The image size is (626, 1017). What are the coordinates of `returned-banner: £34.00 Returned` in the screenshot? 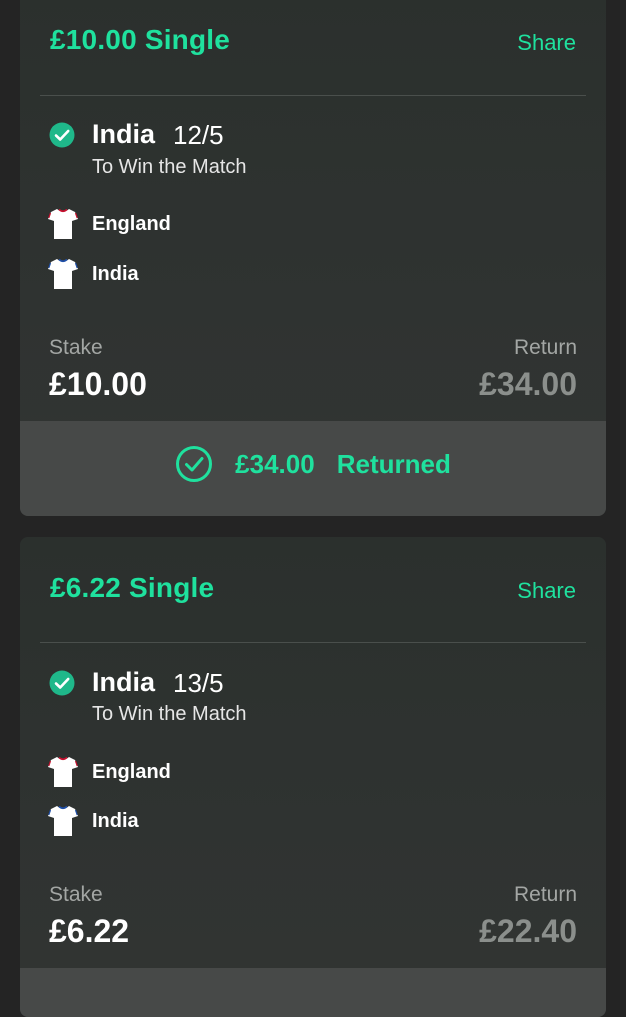 It's located at (313, 468).